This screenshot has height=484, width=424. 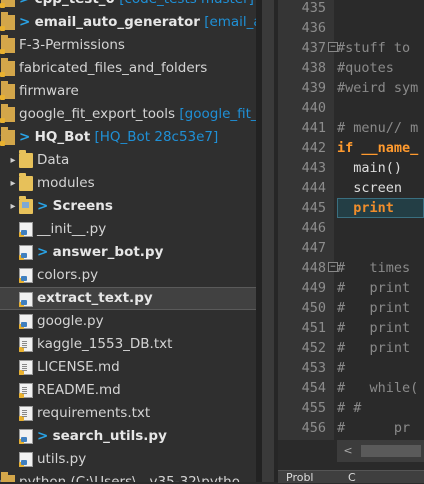 I want to click on code-line: if __name_, so click(x=380, y=148).